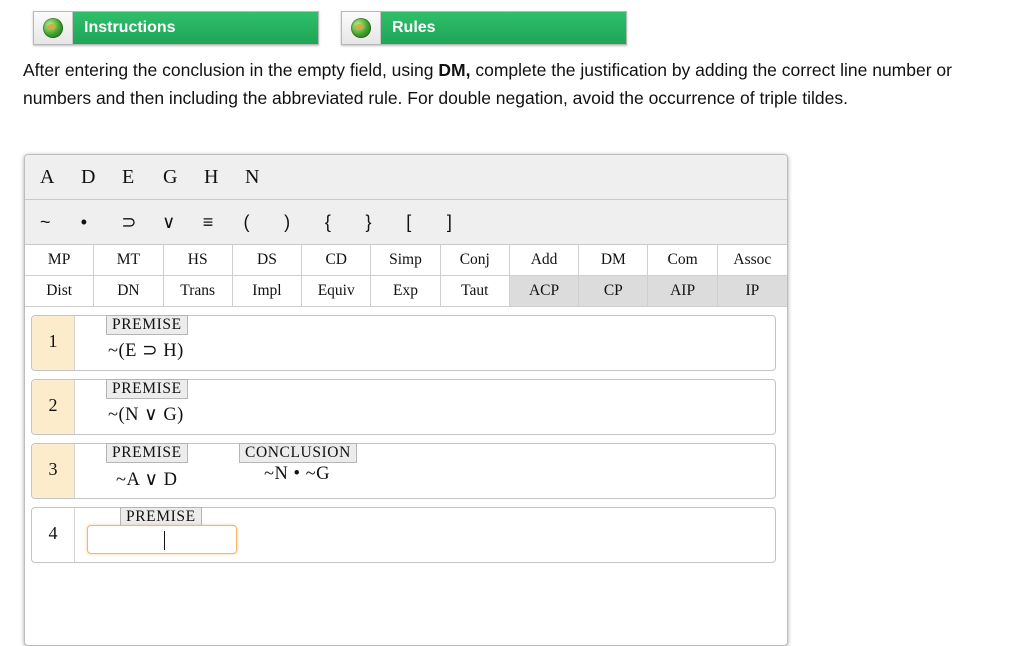 The height and width of the screenshot is (646, 1024). What do you see at coordinates (475, 291) in the screenshot?
I see `rule-taut-button: Taut` at bounding box center [475, 291].